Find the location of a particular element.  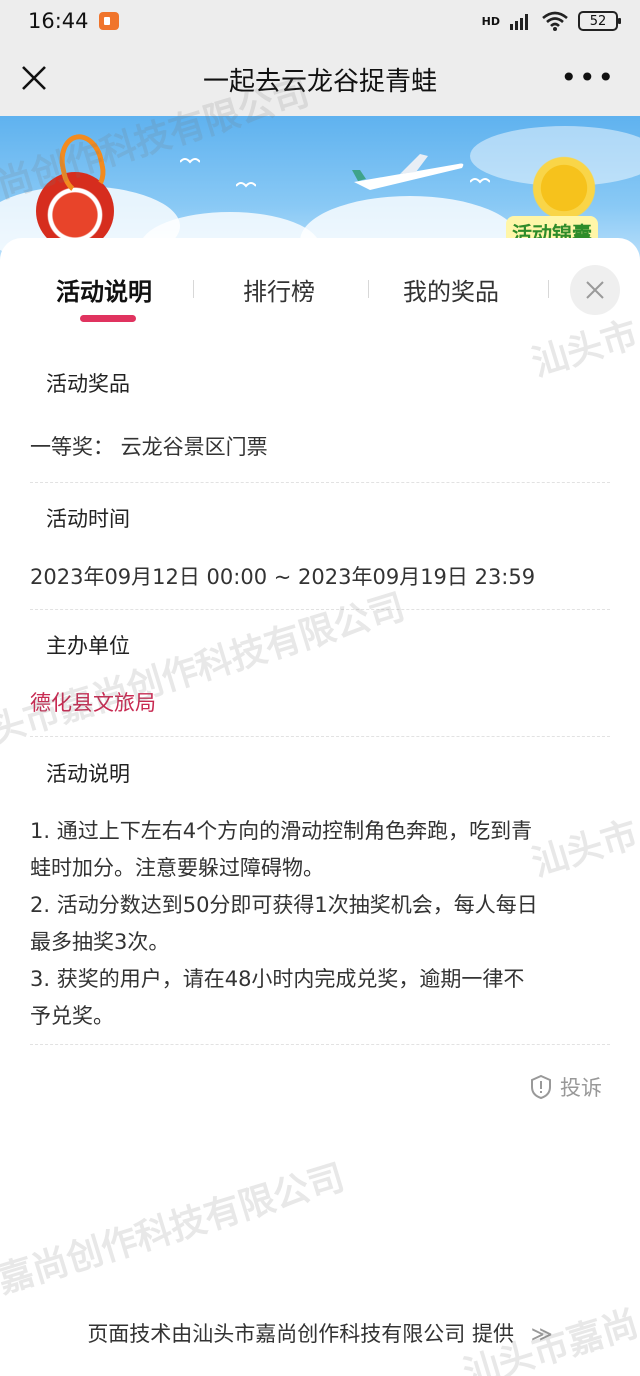

description-line: 2. 活动分数达到50分即可获得1次抽奖机会，每人每日 is located at coordinates (284, 905).